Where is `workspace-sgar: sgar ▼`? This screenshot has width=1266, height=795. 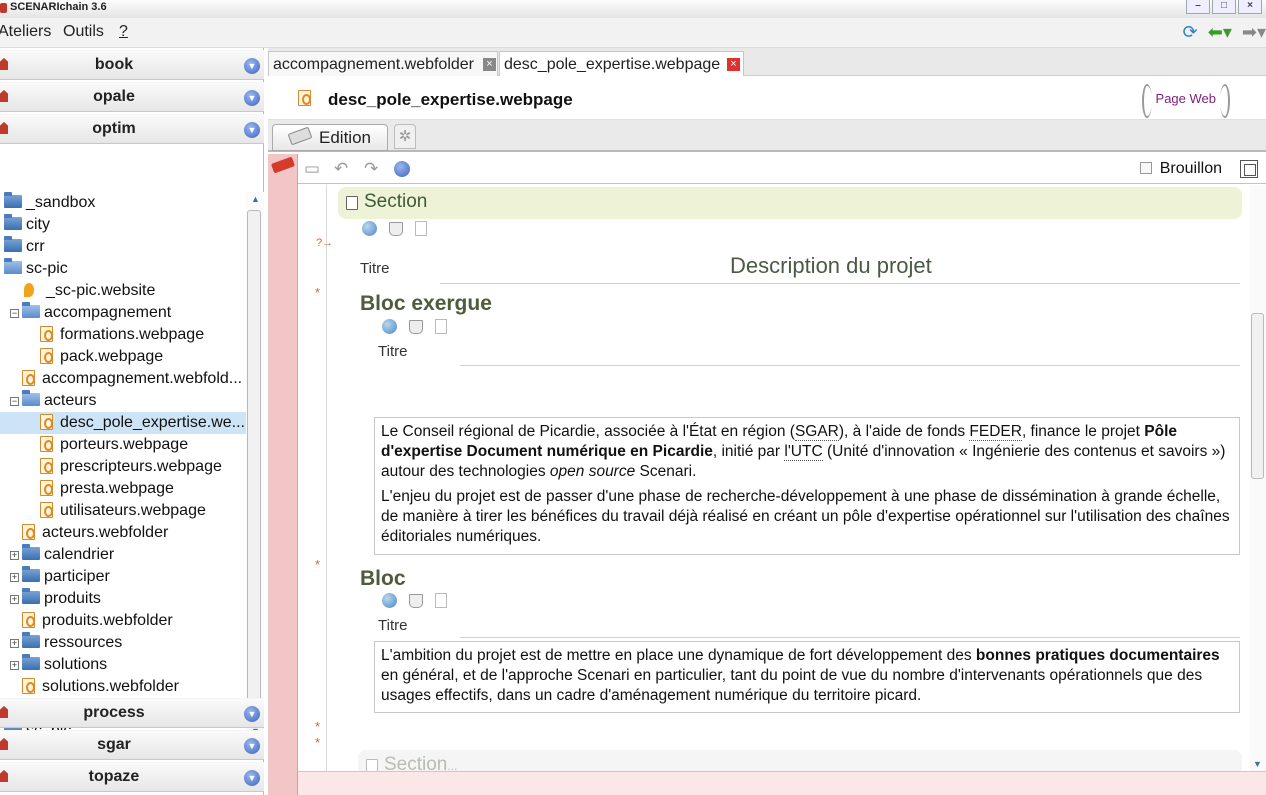 workspace-sgar: sgar ▼ is located at coordinates (132, 745).